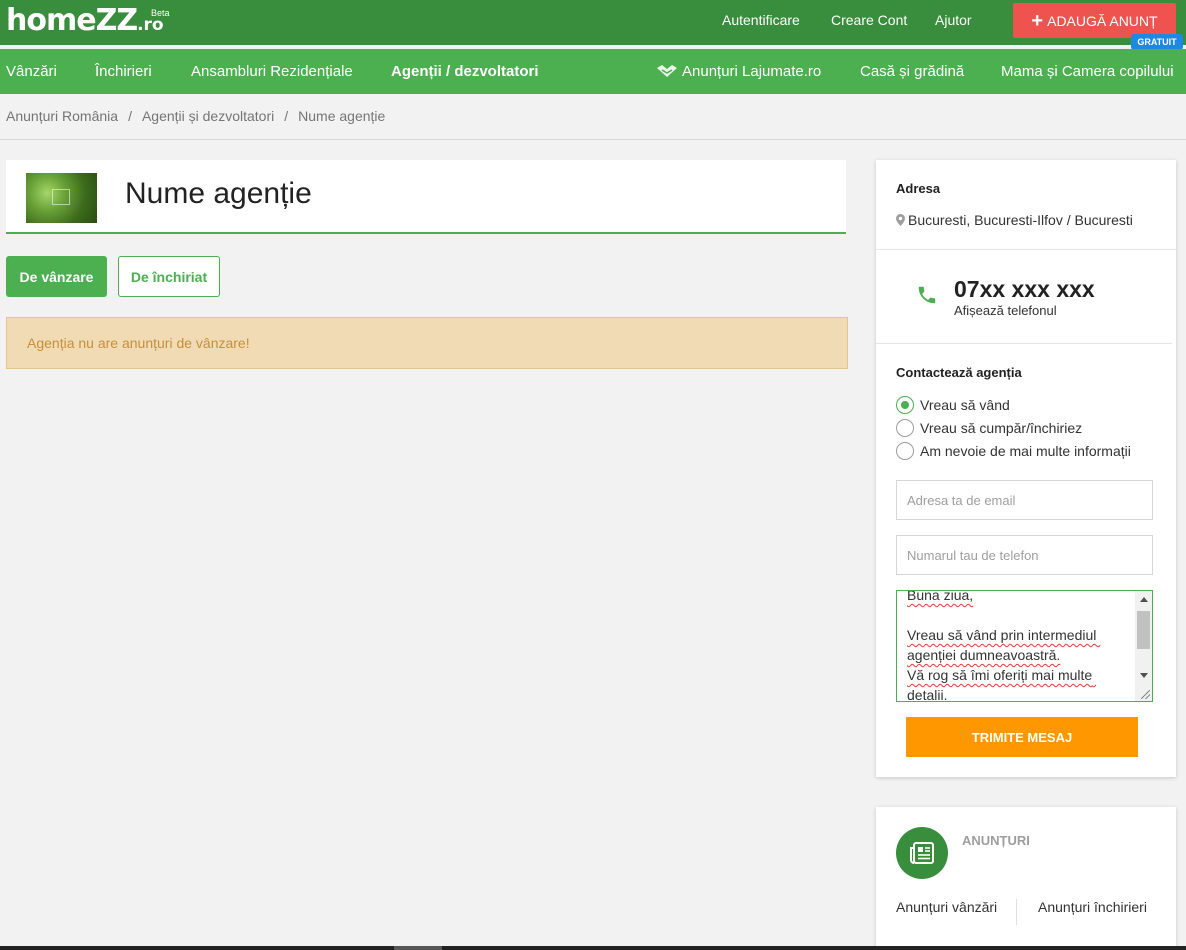 Image resolution: width=1186 pixels, height=950 pixels. I want to click on agency-name: Nume agenție, so click(218, 193).